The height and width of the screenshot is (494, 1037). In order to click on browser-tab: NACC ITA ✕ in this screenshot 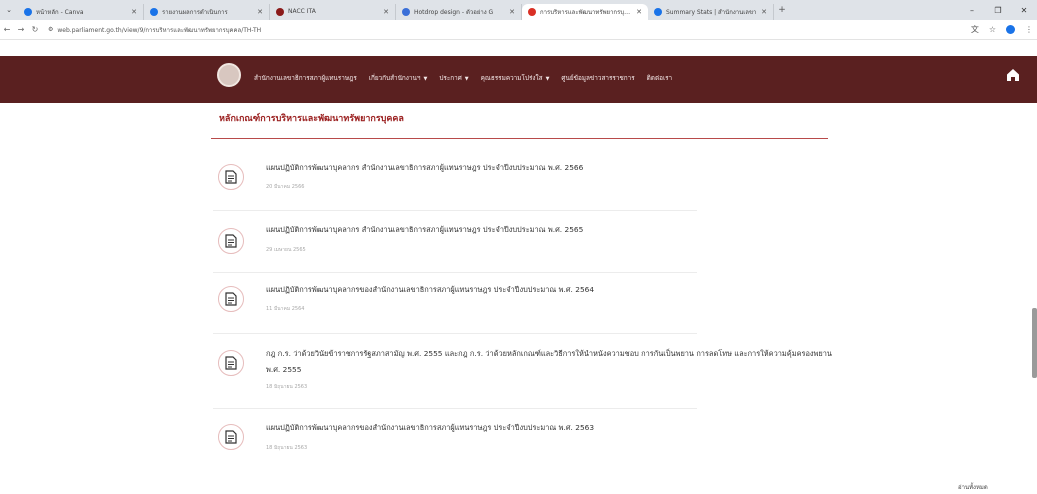, I will do `click(333, 11)`.